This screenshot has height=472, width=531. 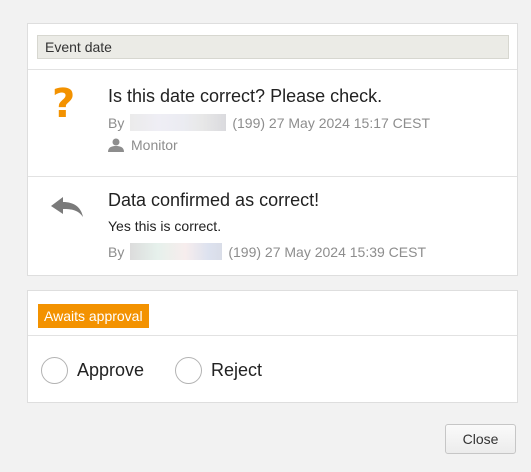 I want to click on question-mark-icon: ?, so click(x=64, y=104).